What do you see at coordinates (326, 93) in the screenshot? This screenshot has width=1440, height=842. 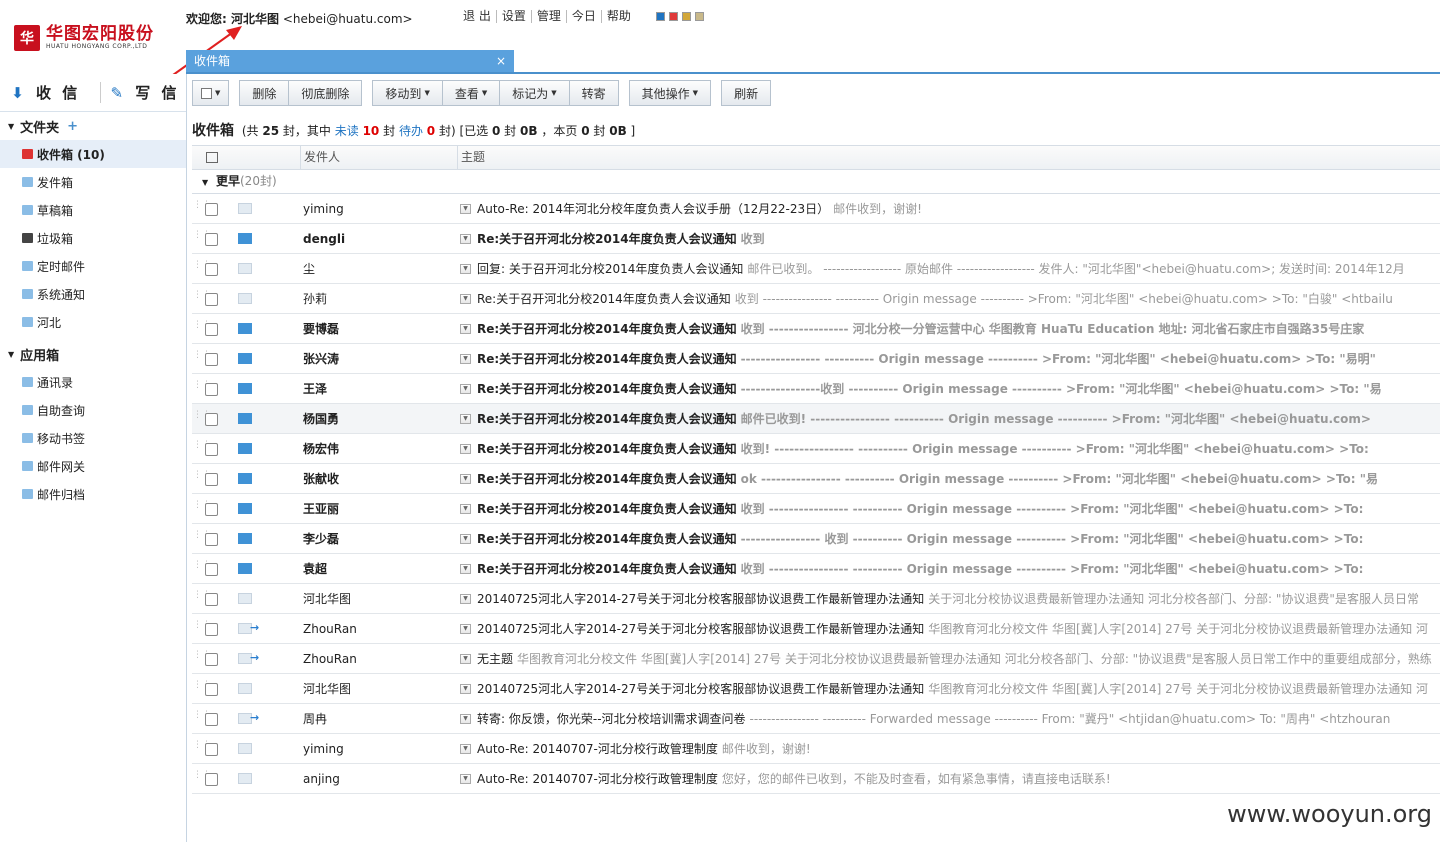 I see `delete-forever-button: 彻底删除` at bounding box center [326, 93].